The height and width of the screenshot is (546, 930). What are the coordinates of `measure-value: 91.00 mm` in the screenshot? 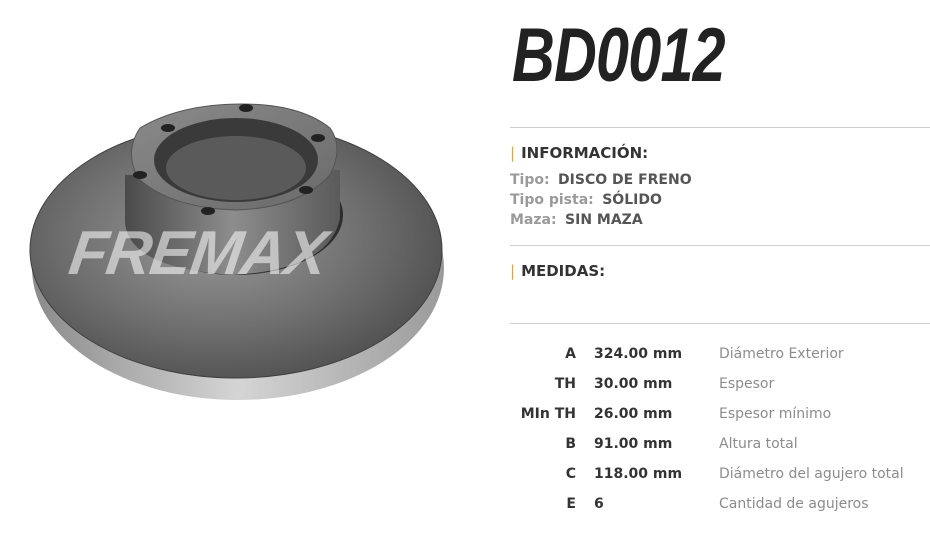 It's located at (633, 444).